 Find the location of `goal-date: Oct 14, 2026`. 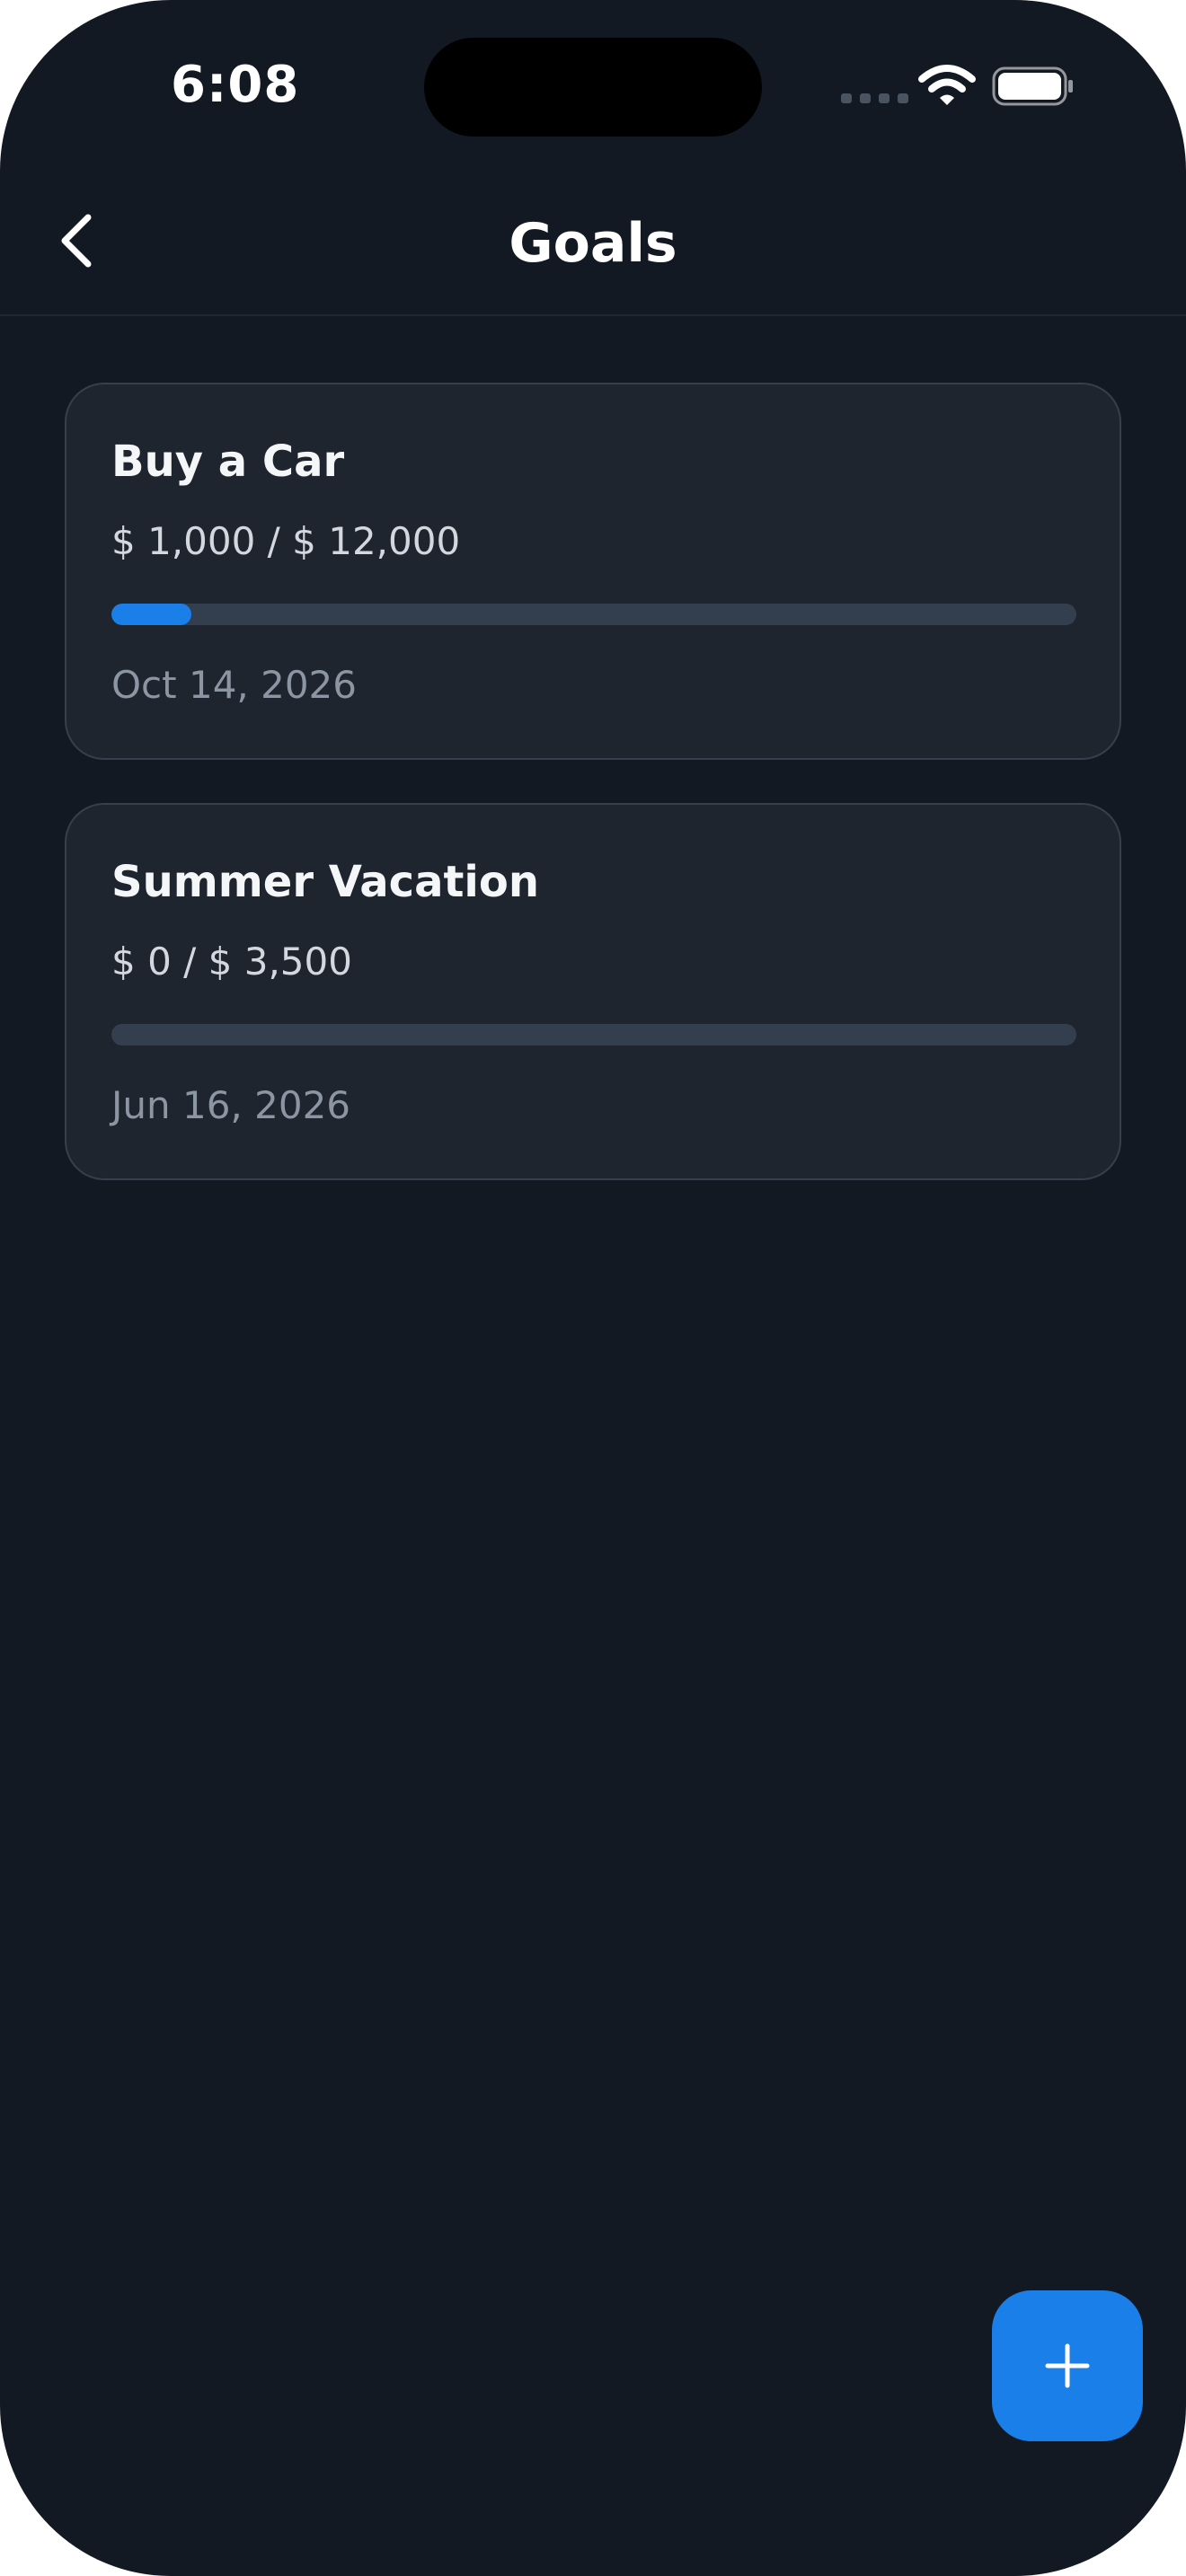

goal-date: Oct 14, 2026 is located at coordinates (234, 685).